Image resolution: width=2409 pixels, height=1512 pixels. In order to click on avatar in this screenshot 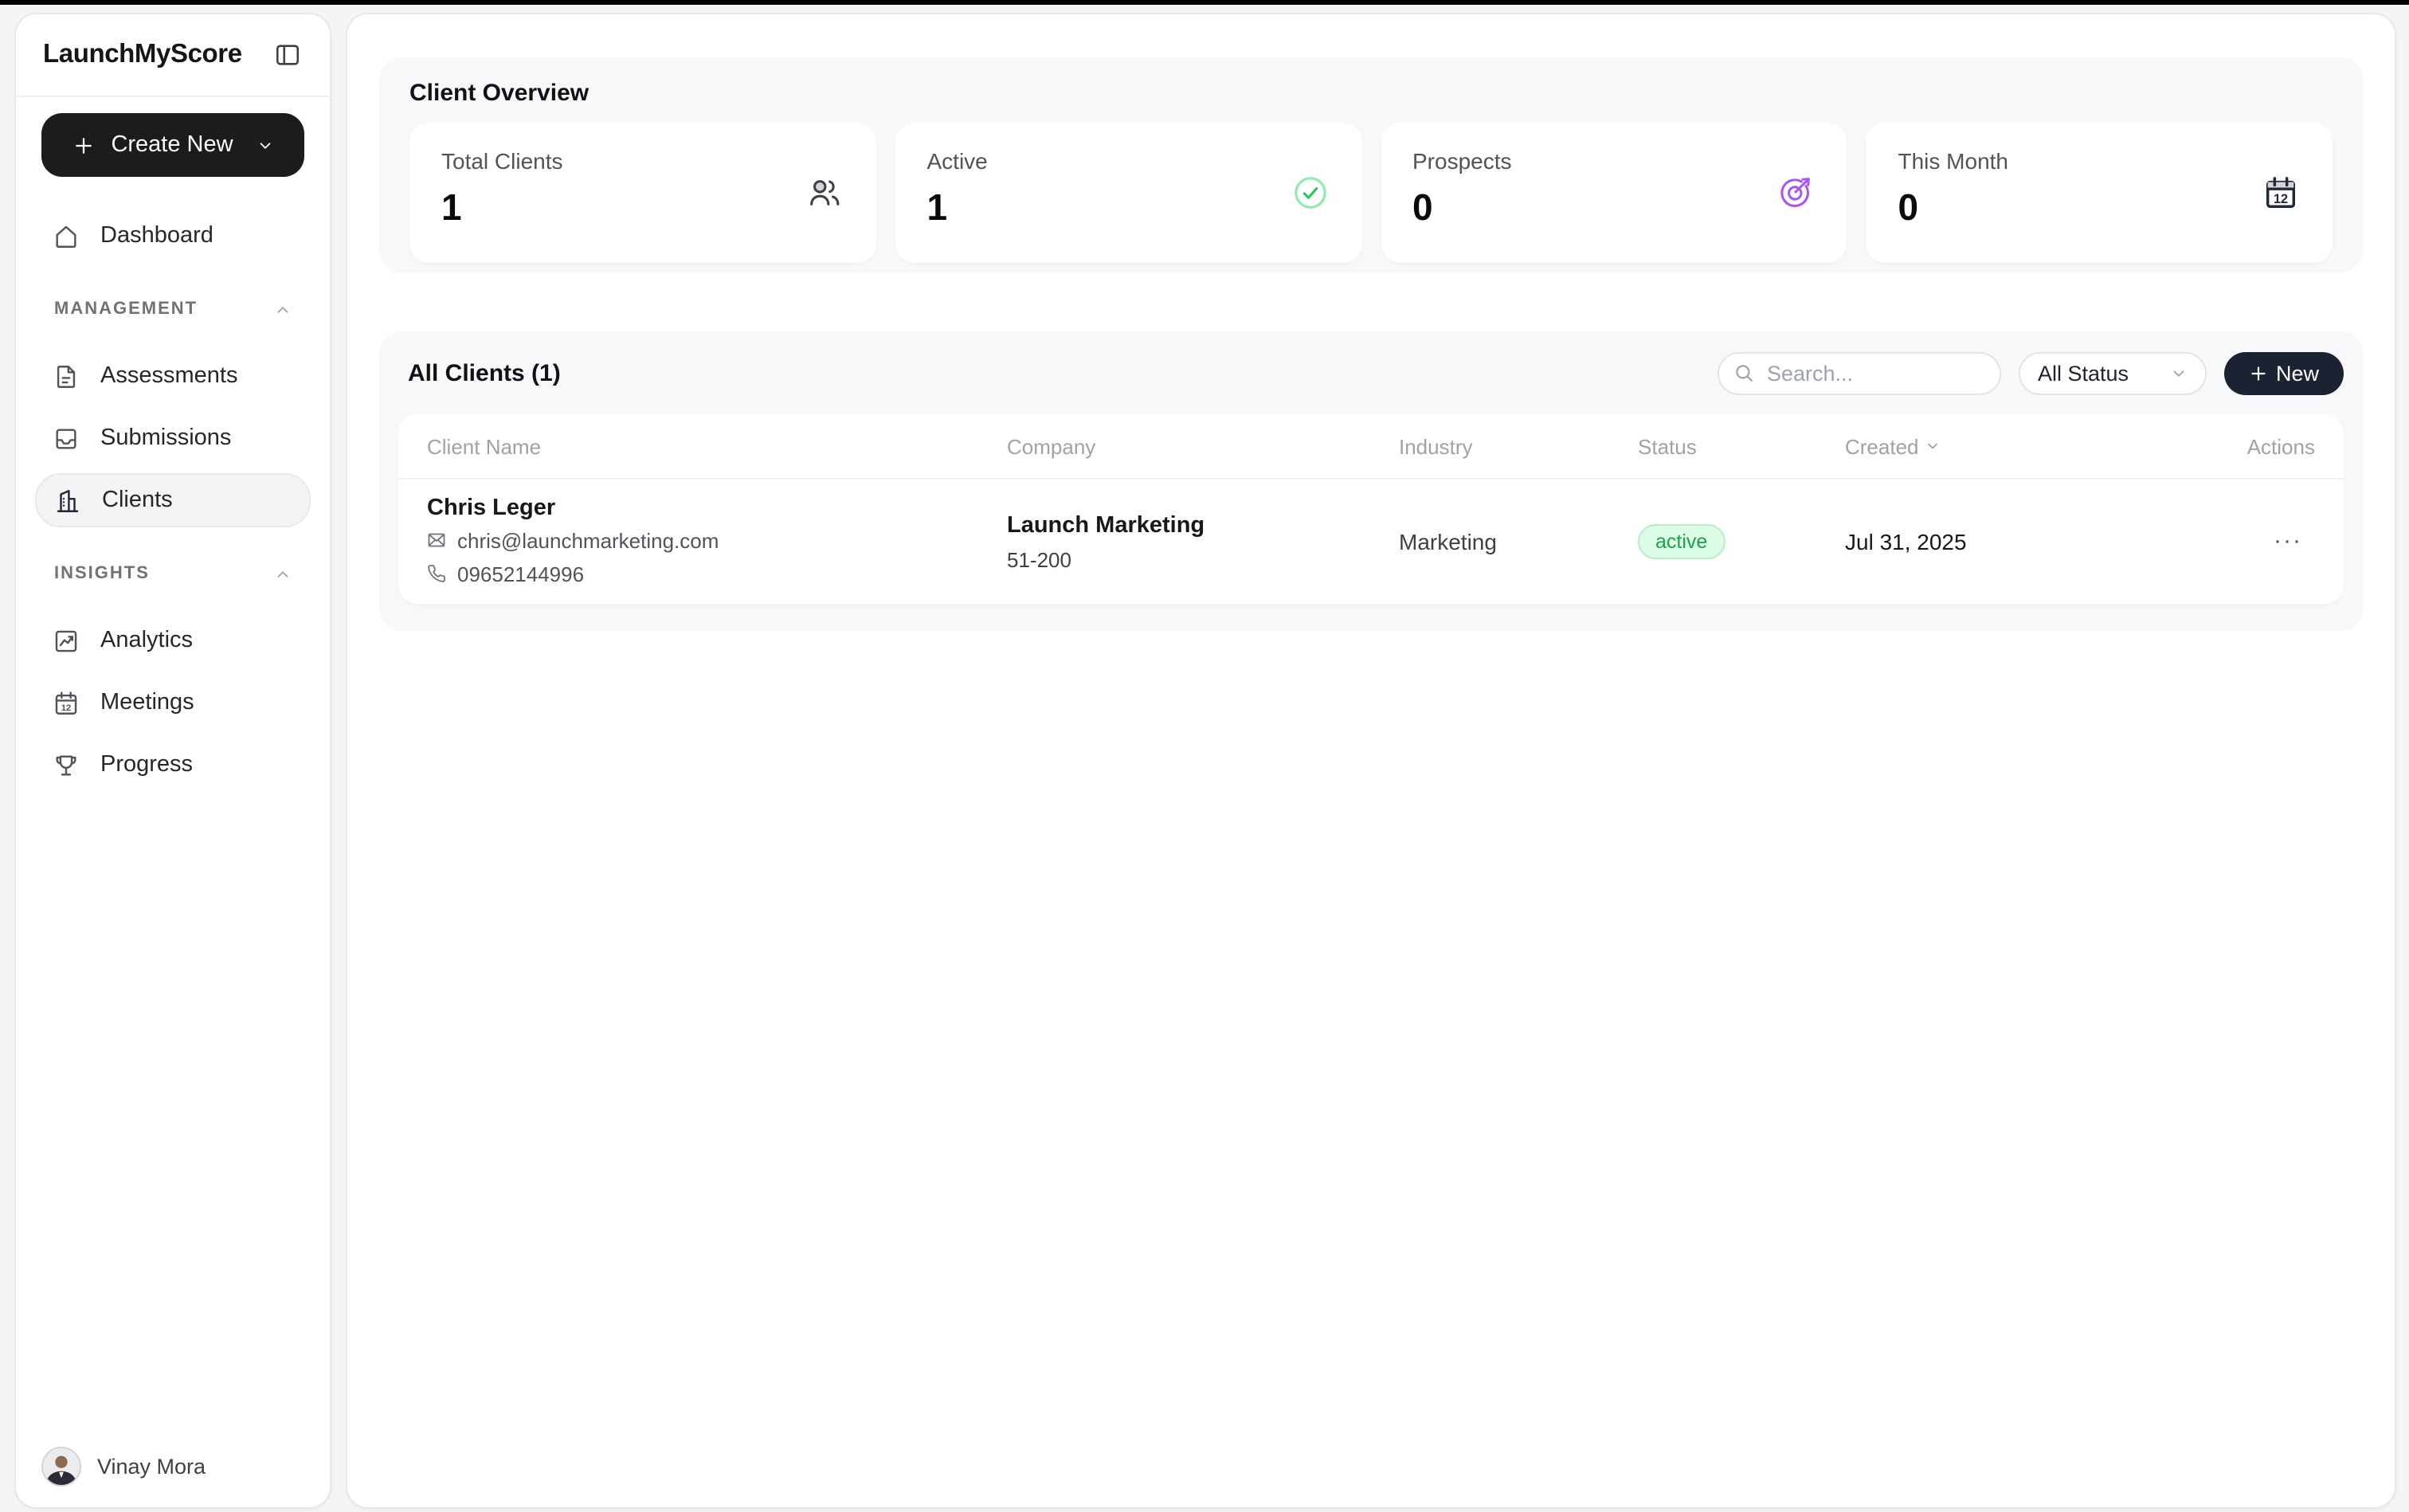, I will do `click(61, 1467)`.